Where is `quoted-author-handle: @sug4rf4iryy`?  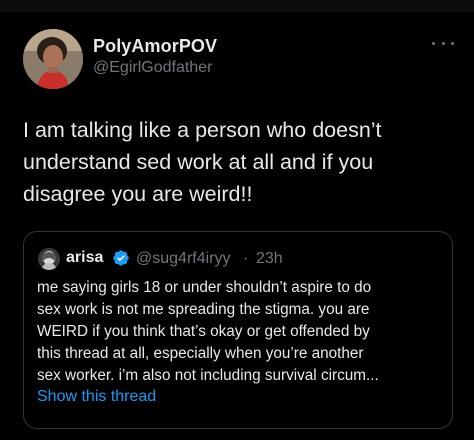 quoted-author-handle: @sug4rf4iryy is located at coordinates (183, 258).